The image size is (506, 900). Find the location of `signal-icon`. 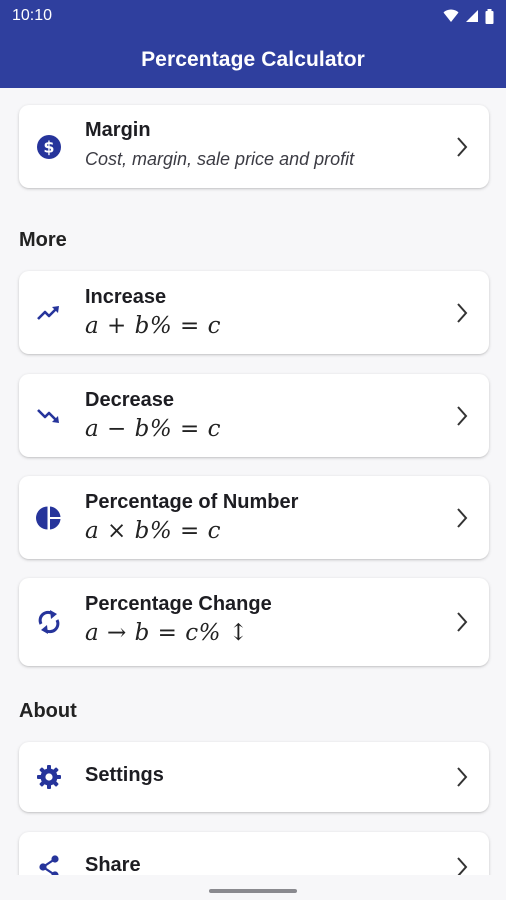

signal-icon is located at coordinates (472, 16).